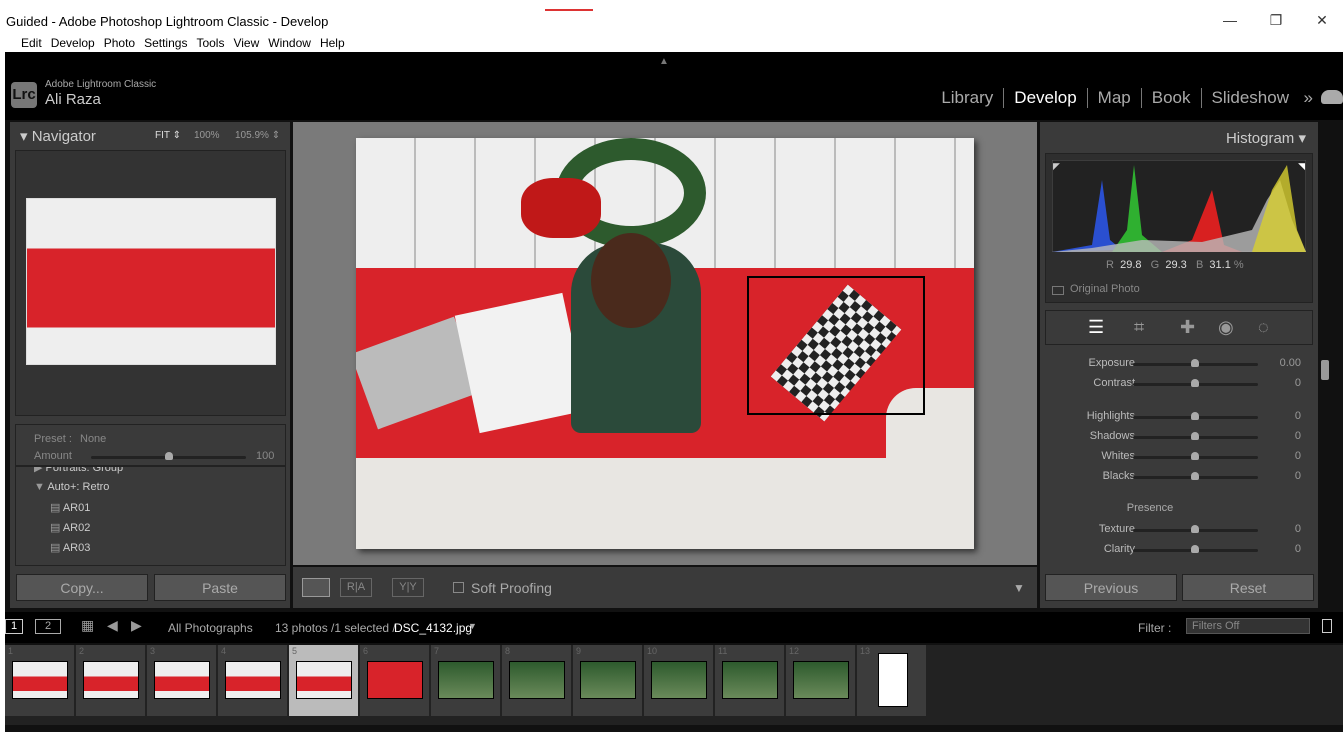 This screenshot has height=732, width=1343. I want to click on menu-view: View, so click(246, 41).